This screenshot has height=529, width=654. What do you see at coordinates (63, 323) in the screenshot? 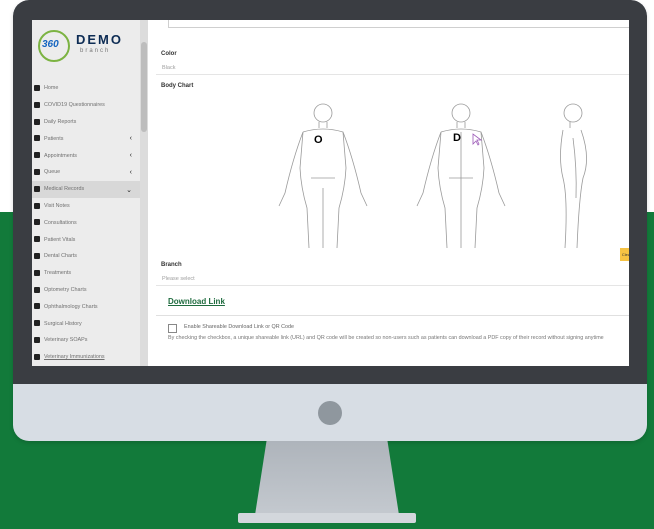
I see `sidebar-item-label: Surgical History` at bounding box center [63, 323].